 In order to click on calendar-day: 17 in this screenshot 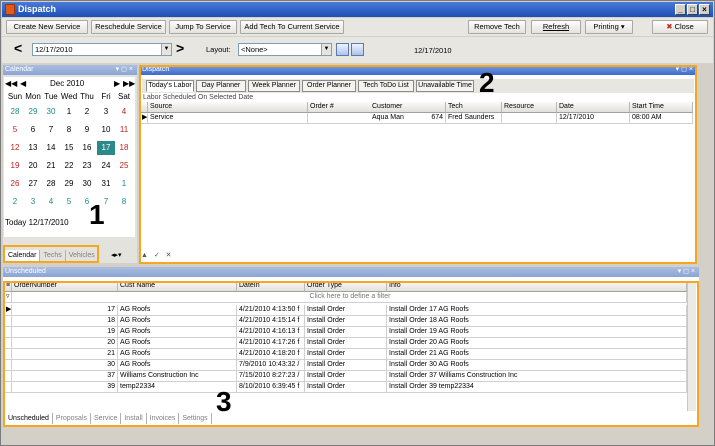, I will do `click(106, 148)`.